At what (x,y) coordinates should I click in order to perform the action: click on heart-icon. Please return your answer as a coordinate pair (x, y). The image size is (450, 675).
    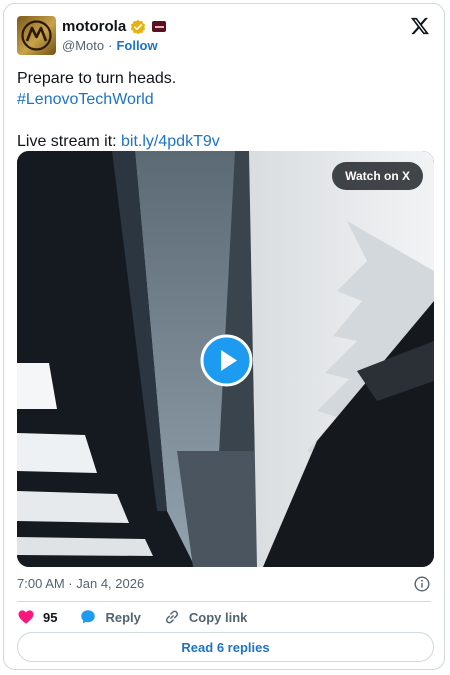
    Looking at the image, I should click on (26, 617).